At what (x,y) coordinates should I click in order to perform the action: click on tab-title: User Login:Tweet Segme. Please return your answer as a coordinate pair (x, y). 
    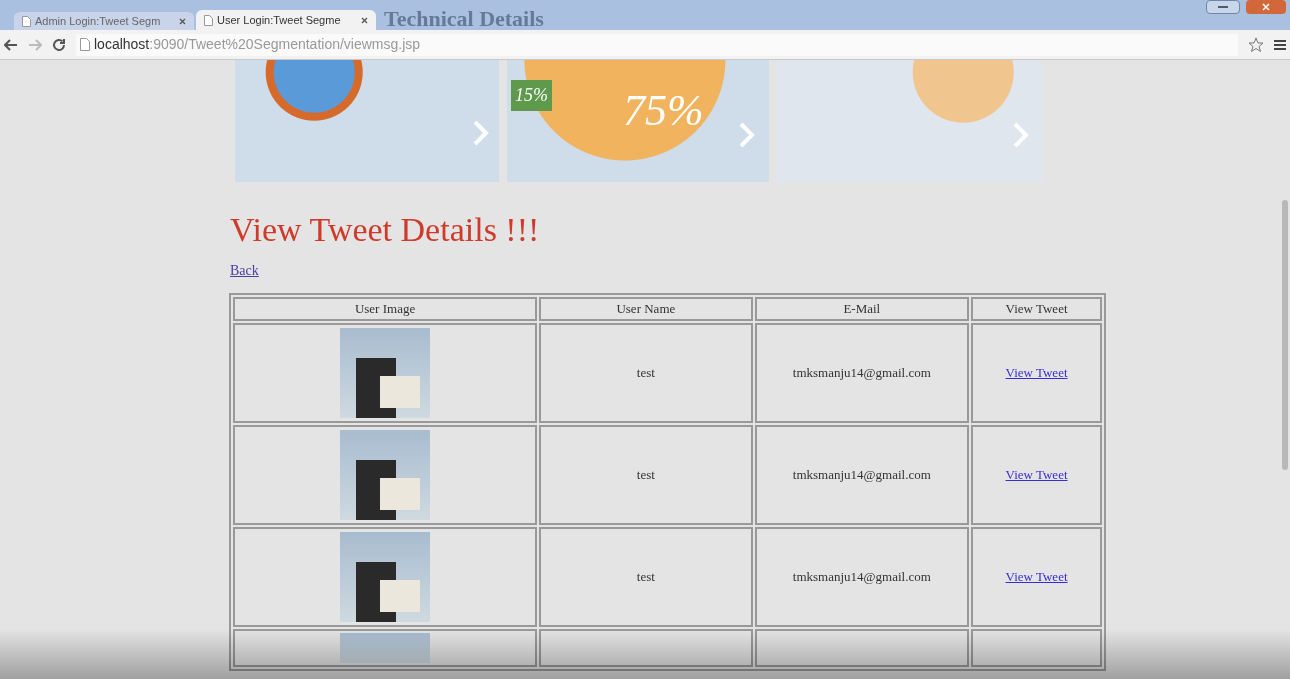
    Looking at the image, I should click on (279, 20).